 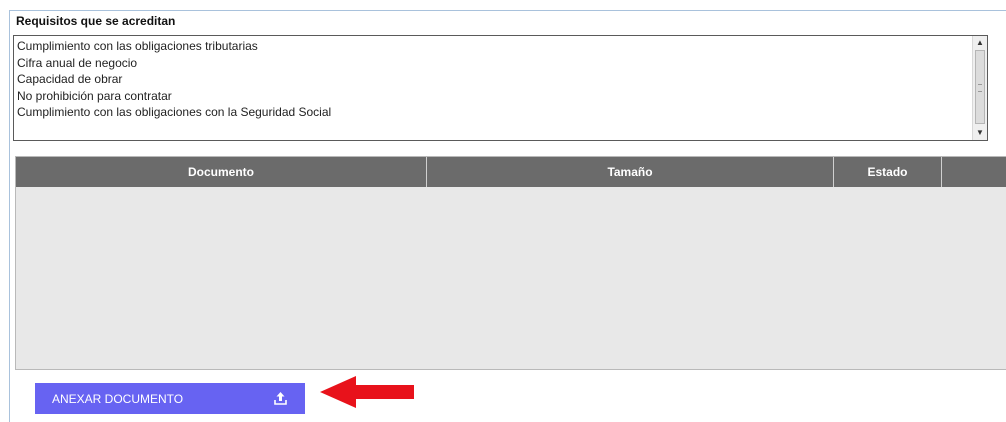 What do you see at coordinates (980, 133) in the screenshot?
I see `scroll-down-icon: ▼` at bounding box center [980, 133].